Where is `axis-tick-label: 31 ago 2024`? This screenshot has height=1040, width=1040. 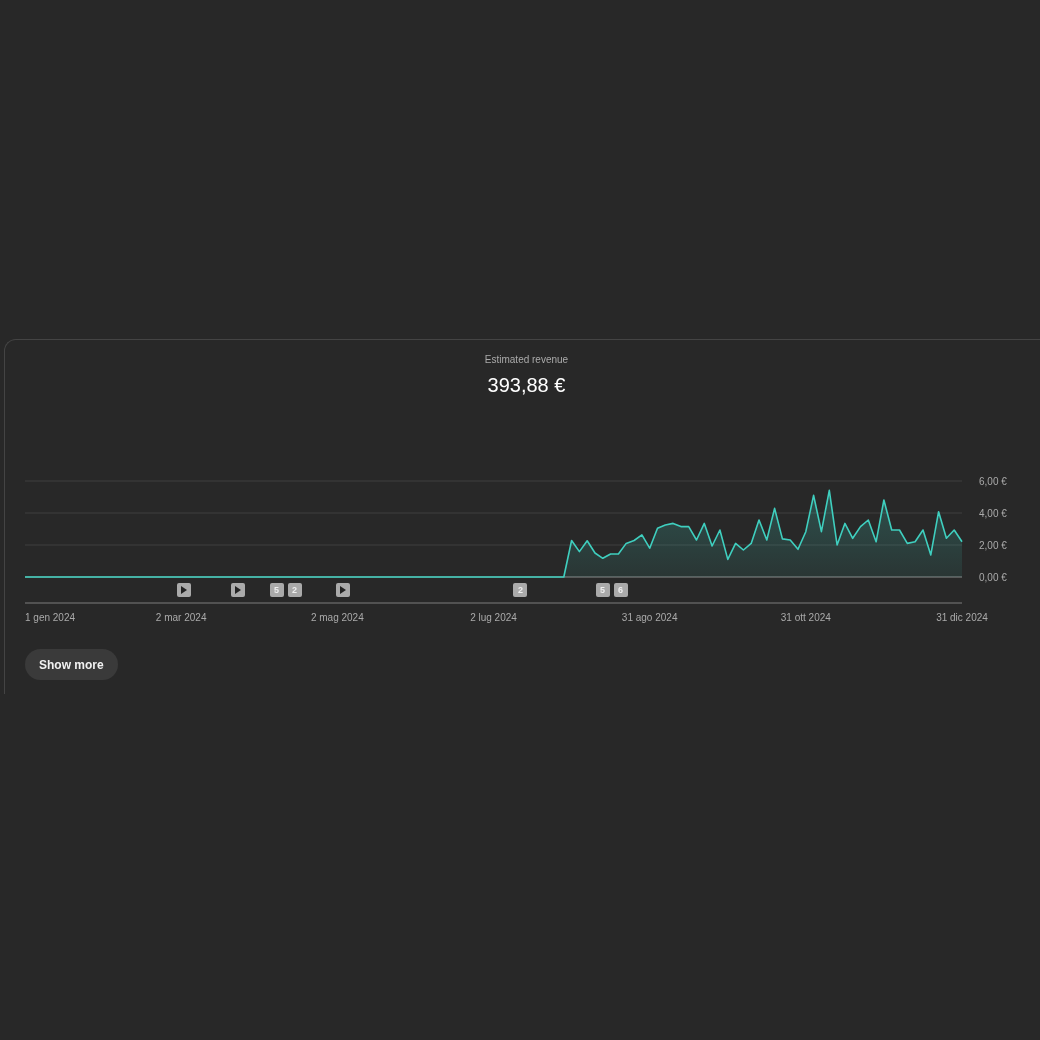
axis-tick-label: 31 ago 2024 is located at coordinates (649, 617).